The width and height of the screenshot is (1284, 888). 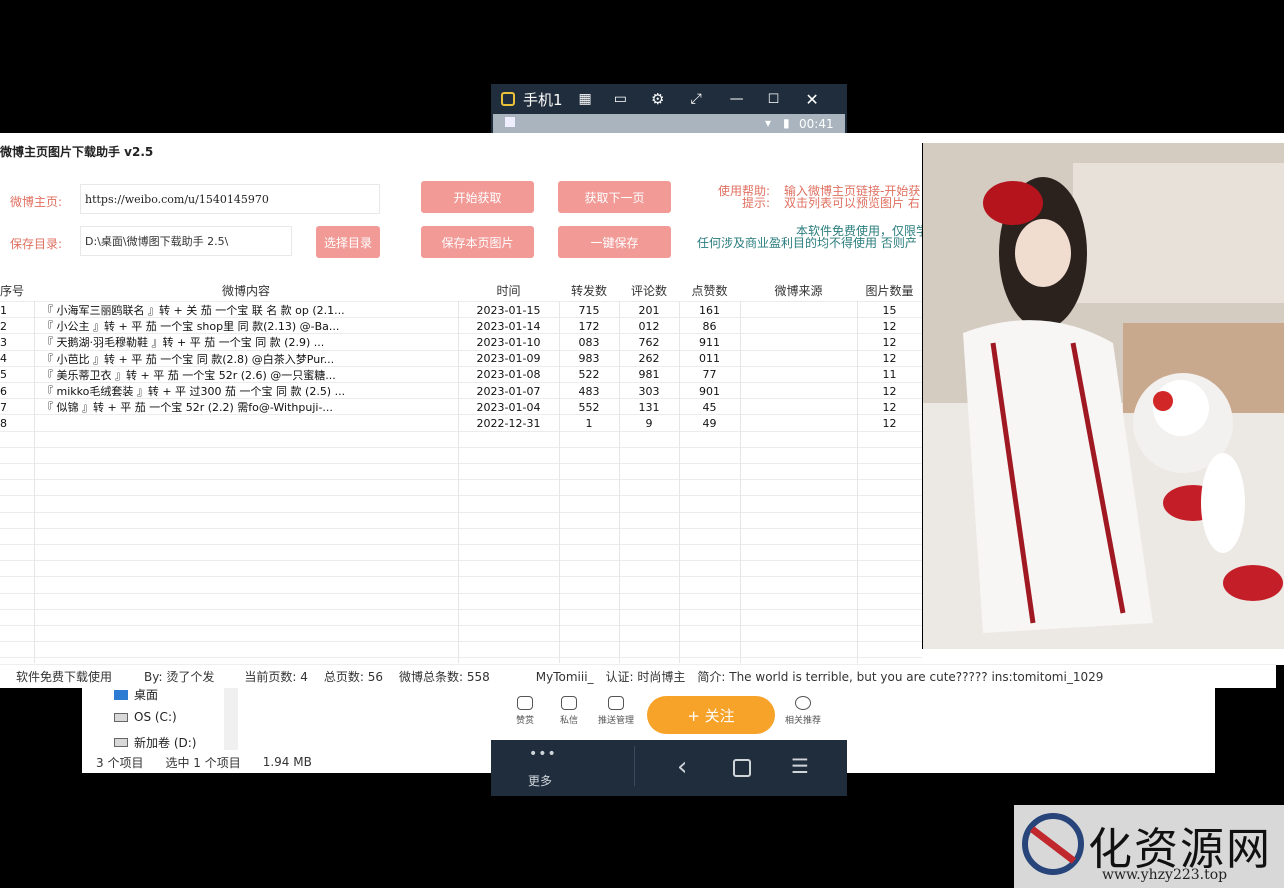 What do you see at coordinates (615, 721) in the screenshot?
I see `push-manage-label: 推送管理` at bounding box center [615, 721].